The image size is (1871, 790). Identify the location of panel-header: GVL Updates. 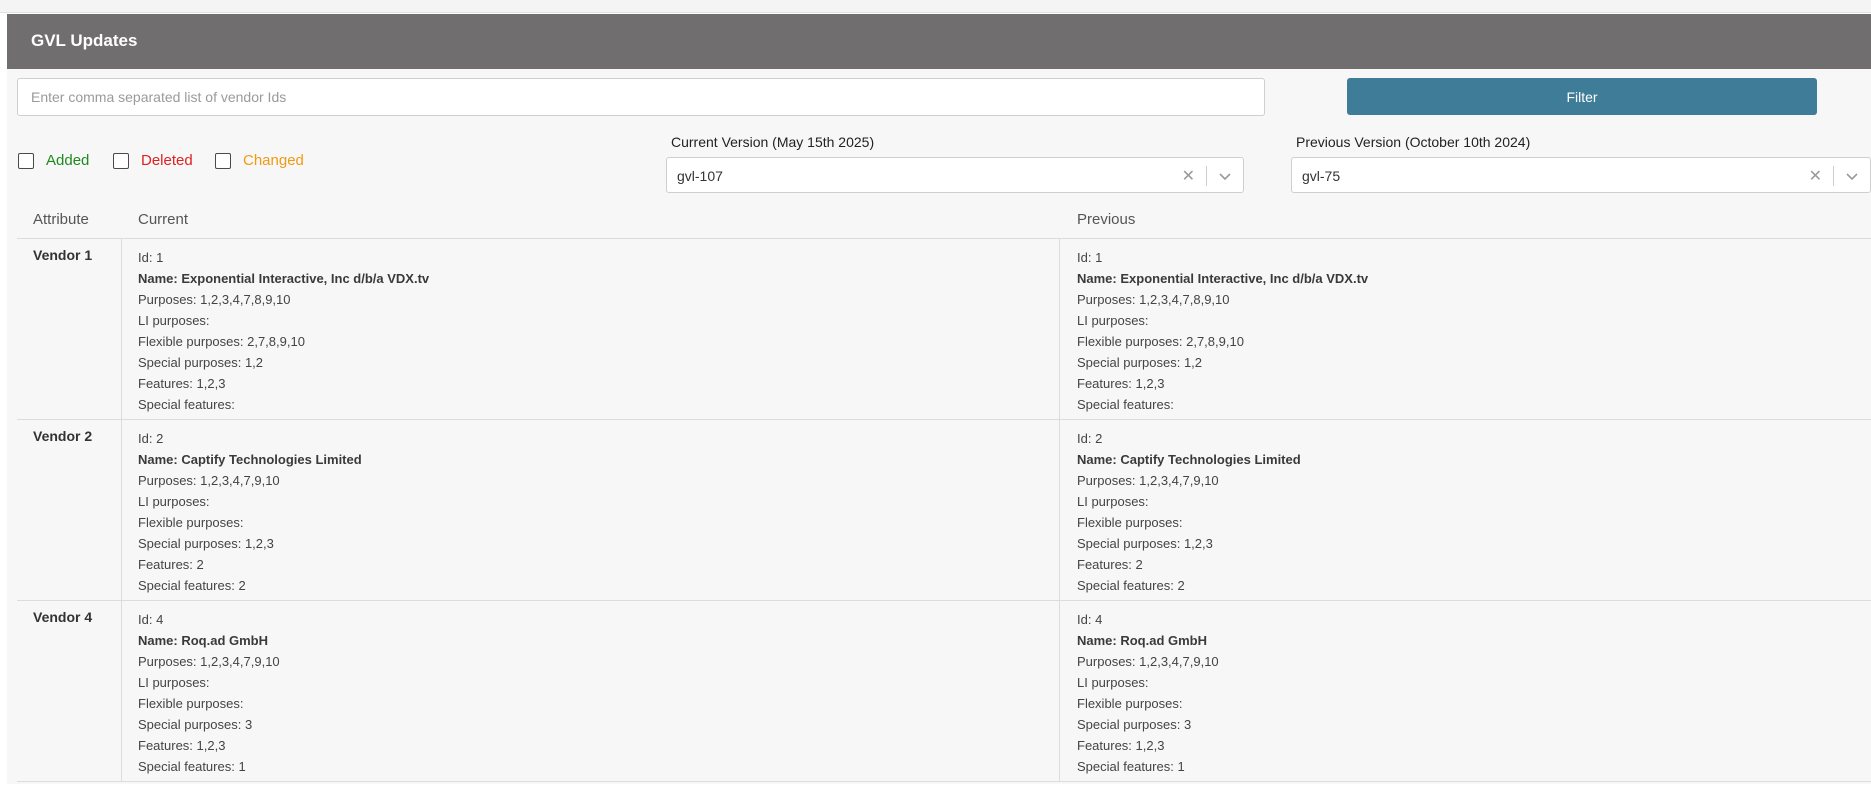
(939, 41).